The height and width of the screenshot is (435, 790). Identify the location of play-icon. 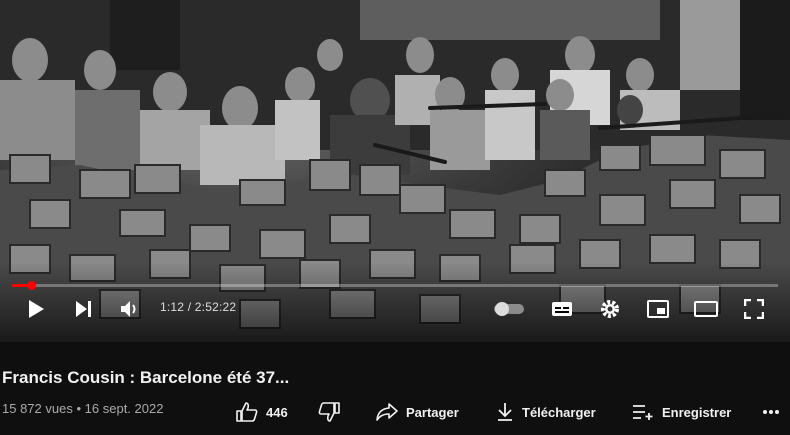
(36, 309).